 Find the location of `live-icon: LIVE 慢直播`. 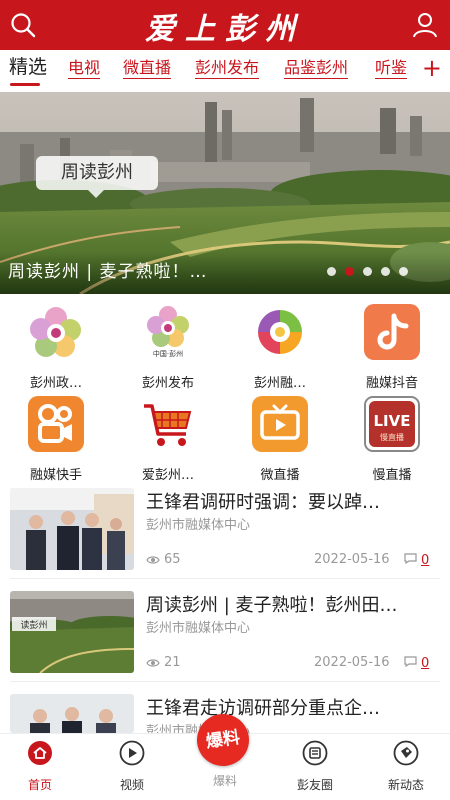

live-icon: LIVE 慢直播 is located at coordinates (392, 424).